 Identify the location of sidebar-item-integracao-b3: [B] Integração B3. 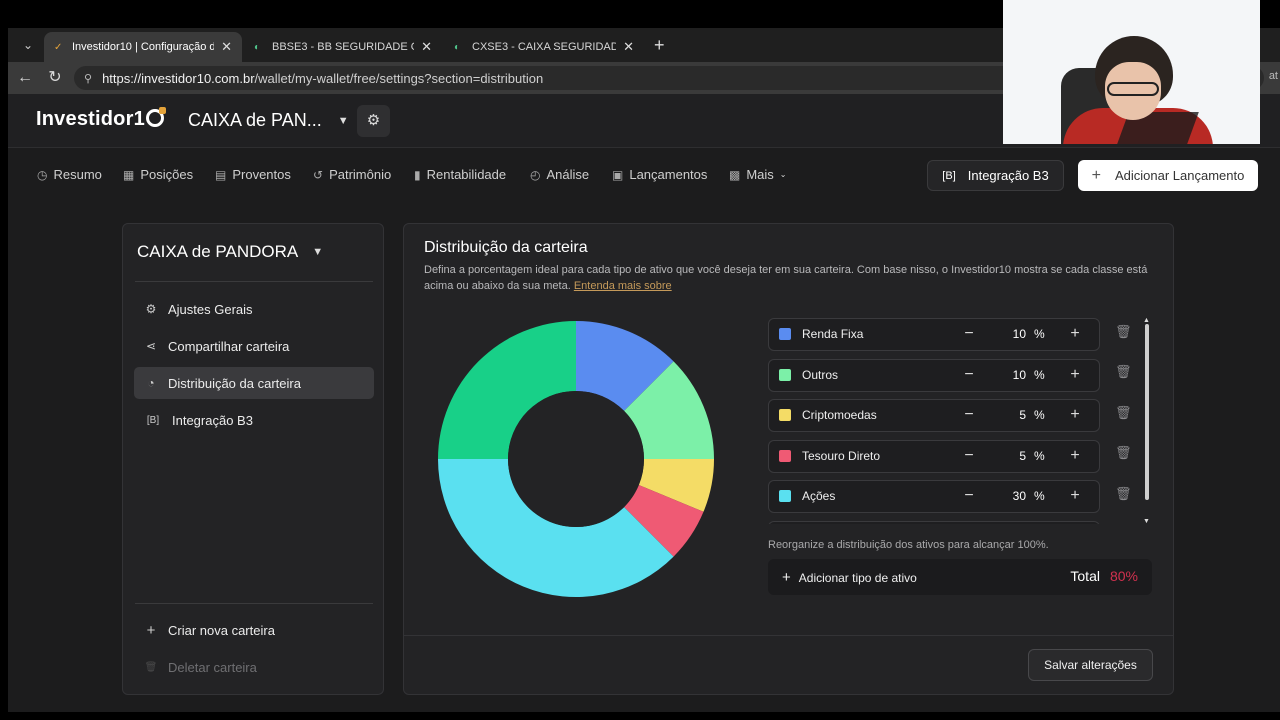
(254, 420).